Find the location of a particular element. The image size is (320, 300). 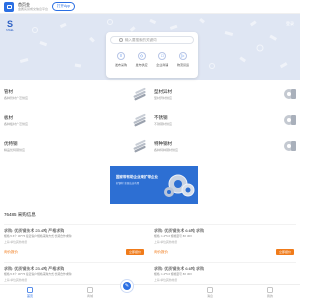

login-link: 登录 is located at coordinates (290, 24).